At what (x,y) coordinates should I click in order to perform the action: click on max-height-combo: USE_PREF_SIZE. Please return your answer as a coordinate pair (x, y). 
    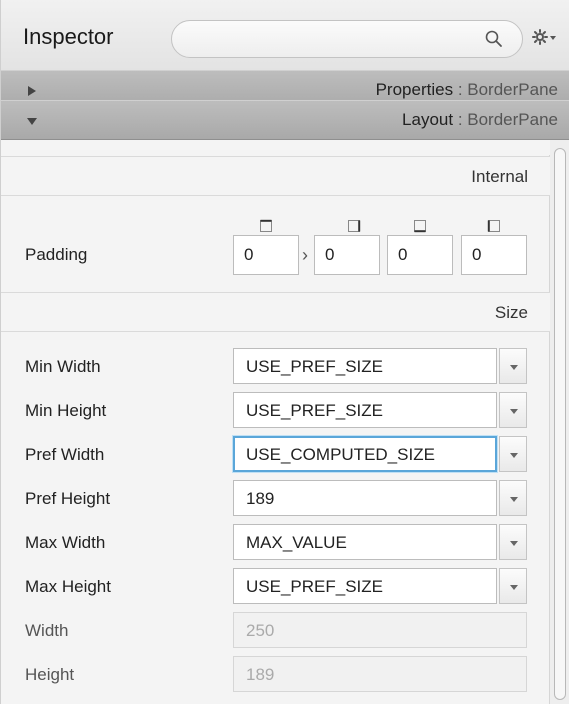
    Looking at the image, I should click on (380, 586).